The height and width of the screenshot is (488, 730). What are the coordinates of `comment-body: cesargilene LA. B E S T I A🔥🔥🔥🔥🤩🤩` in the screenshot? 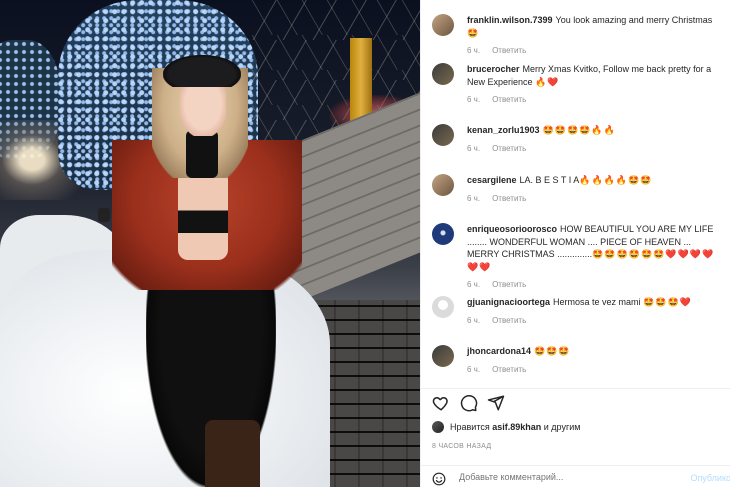 It's located at (595, 180).